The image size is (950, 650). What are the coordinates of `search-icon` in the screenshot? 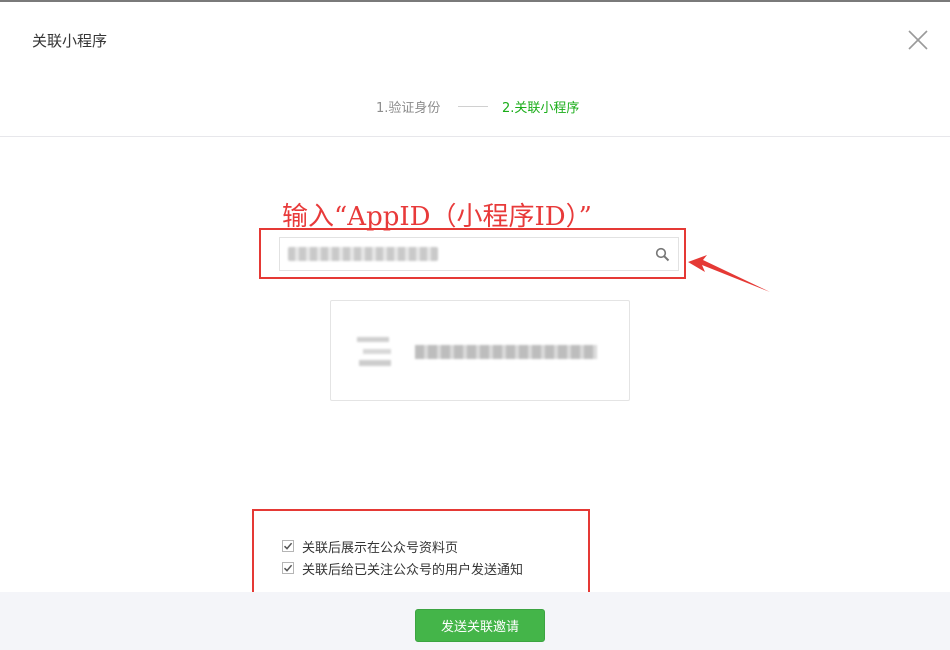 It's located at (662, 254).